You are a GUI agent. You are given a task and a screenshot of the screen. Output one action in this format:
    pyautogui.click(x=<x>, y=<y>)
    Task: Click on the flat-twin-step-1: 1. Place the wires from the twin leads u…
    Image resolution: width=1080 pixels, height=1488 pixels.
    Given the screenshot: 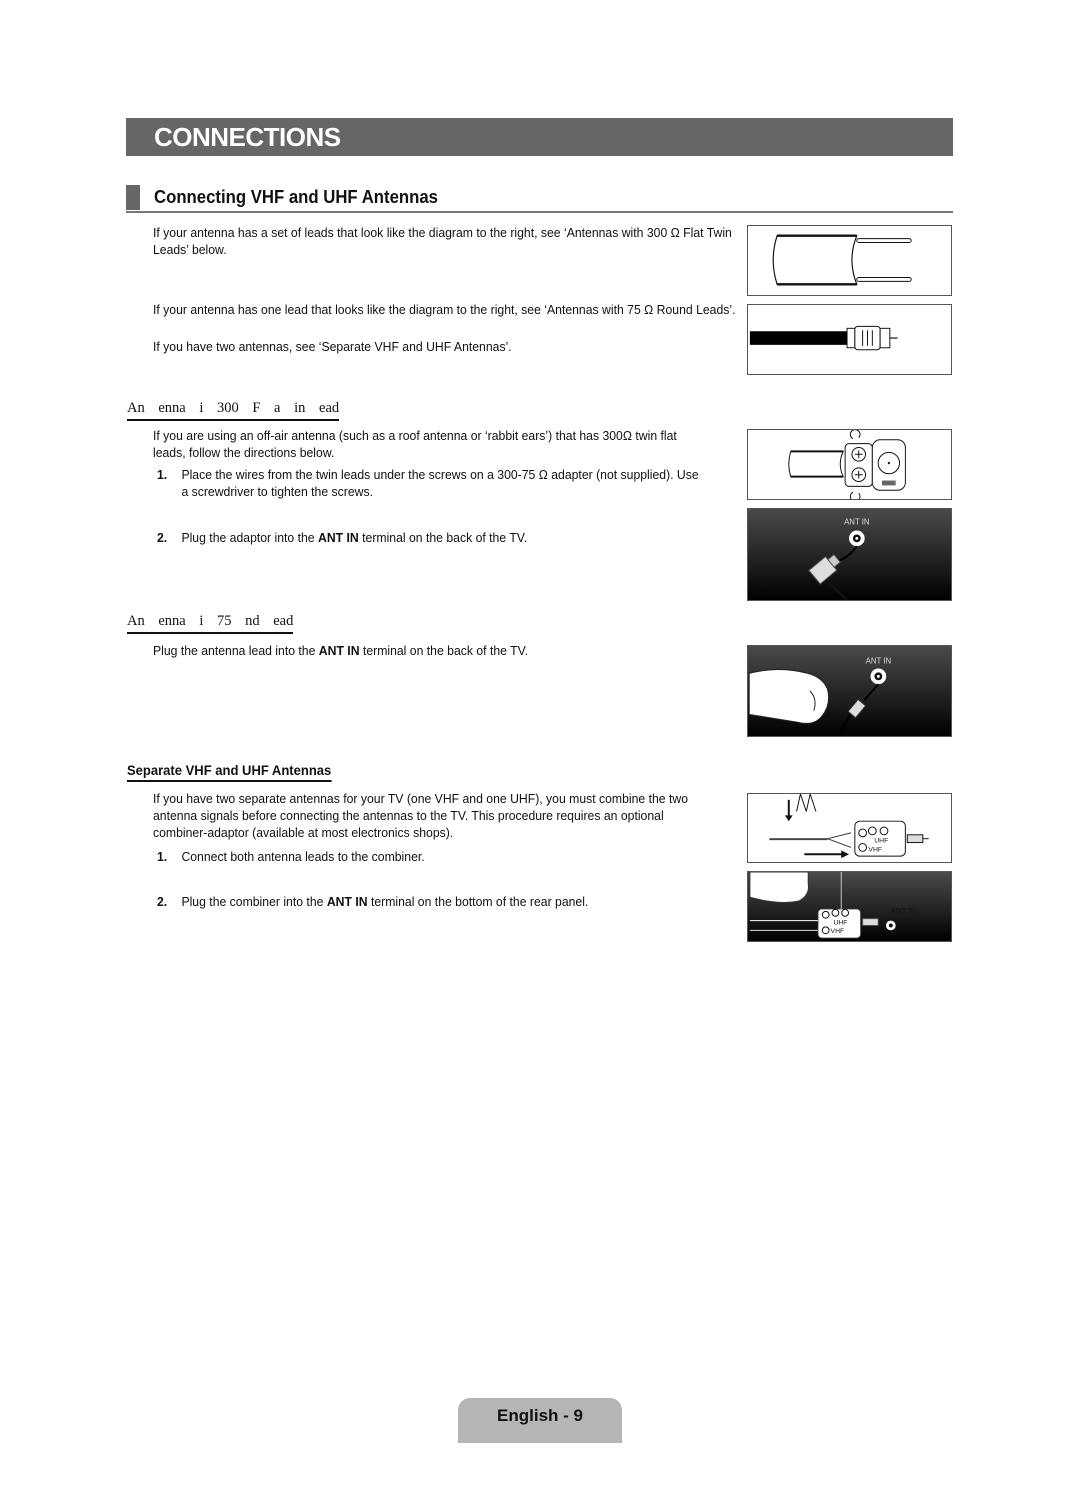 What is the action you would take?
    pyautogui.click(x=434, y=483)
    